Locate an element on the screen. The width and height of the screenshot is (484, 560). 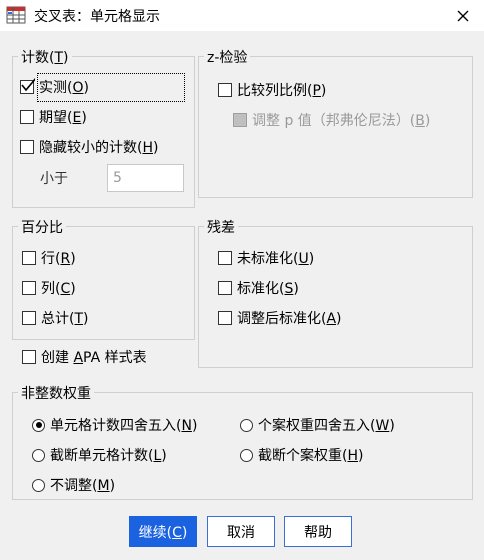
total-label: 总计(T) is located at coordinates (65, 319).